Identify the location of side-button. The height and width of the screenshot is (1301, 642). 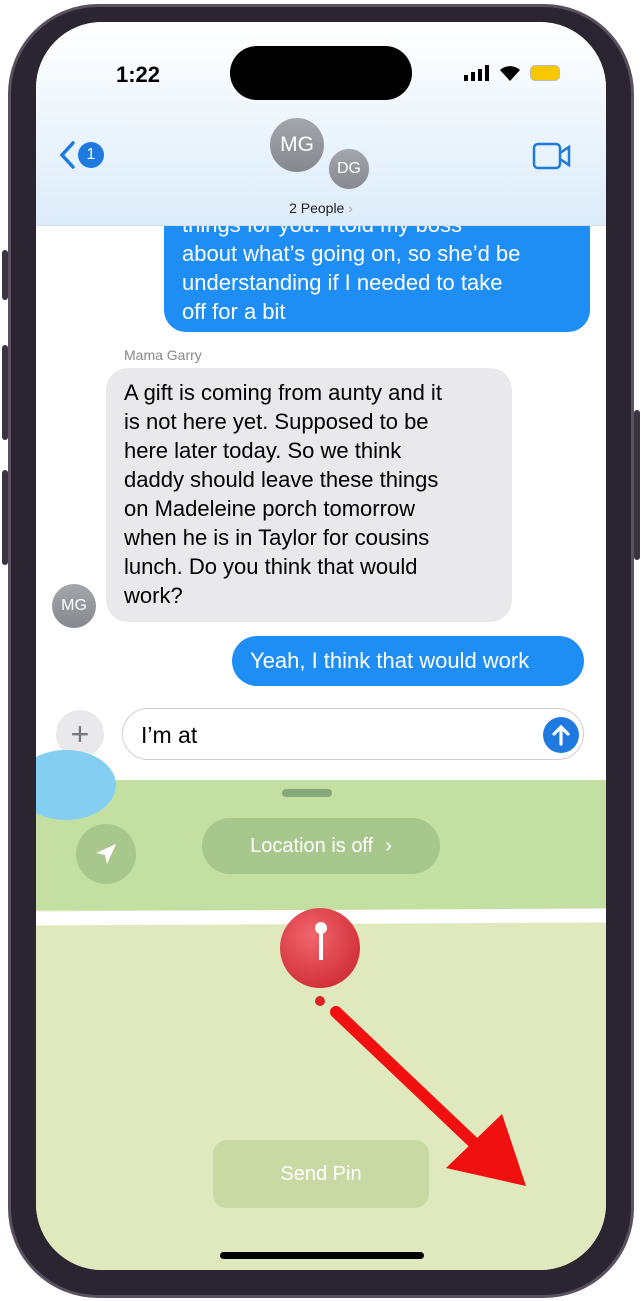
(637, 485).